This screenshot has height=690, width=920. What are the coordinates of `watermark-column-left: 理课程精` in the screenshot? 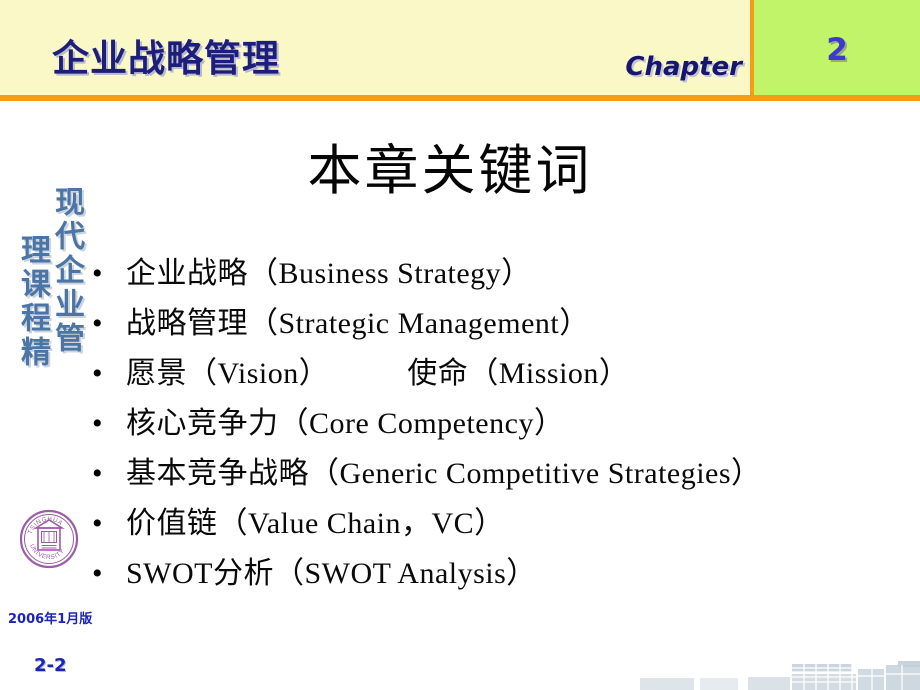 It's located at (32, 302).